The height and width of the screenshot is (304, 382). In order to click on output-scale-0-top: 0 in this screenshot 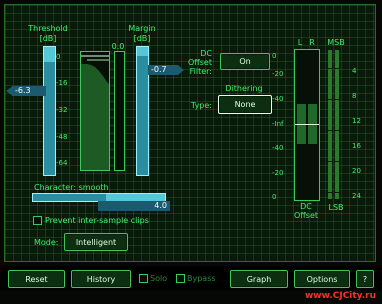, I will do `click(274, 56)`.